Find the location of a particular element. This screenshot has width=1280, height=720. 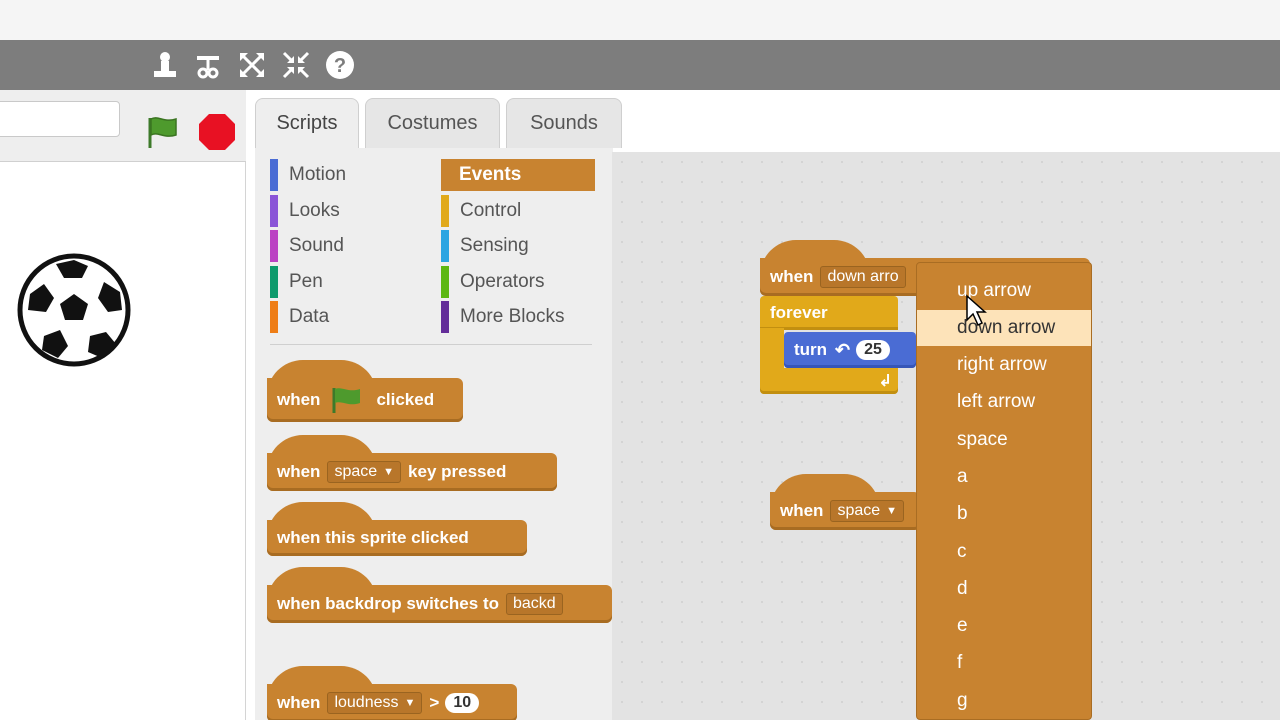

category-sensing: Sensing is located at coordinates (485, 246).